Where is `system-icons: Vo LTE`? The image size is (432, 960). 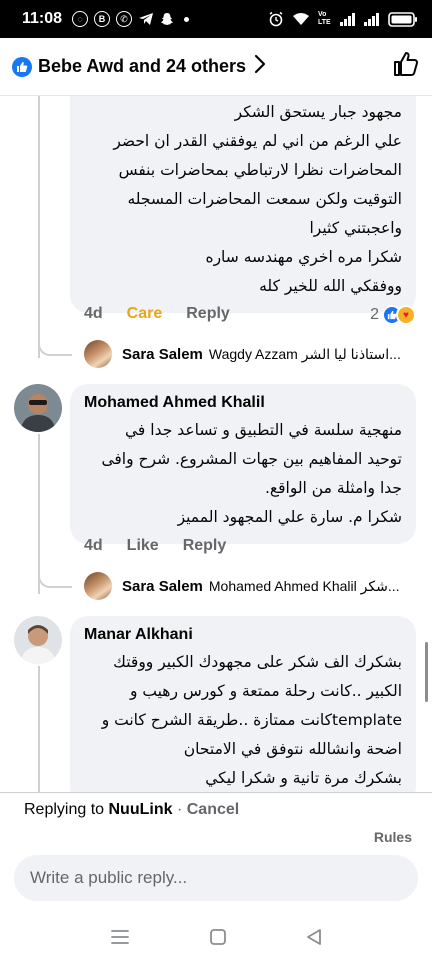
system-icons: Vo LTE is located at coordinates (343, 19).